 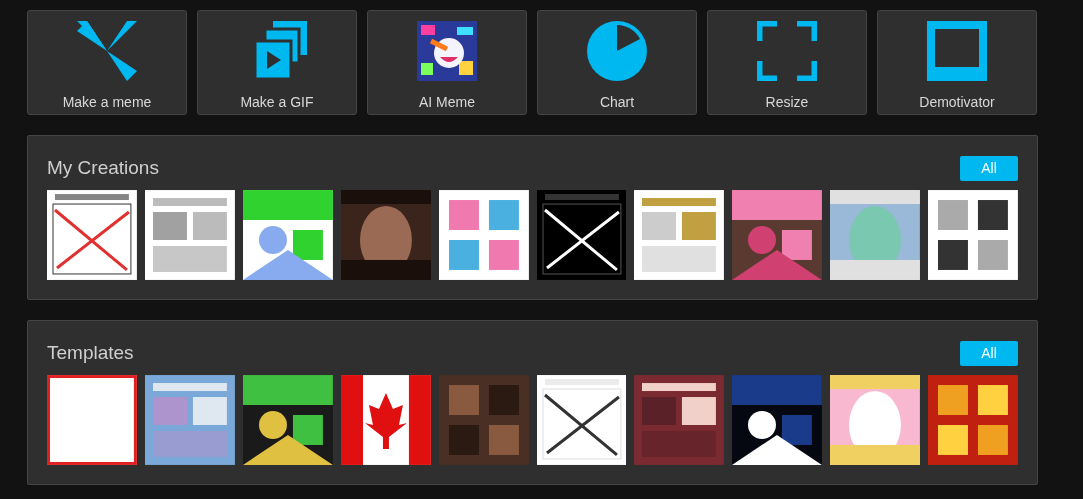 What do you see at coordinates (447, 51) in the screenshot?
I see `robot-face-icon` at bounding box center [447, 51].